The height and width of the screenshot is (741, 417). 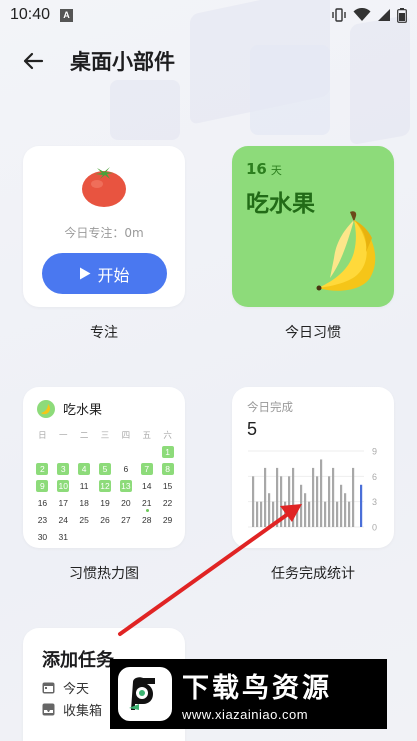 I want to click on calendar-day-number: 7, so click(x=146, y=468).